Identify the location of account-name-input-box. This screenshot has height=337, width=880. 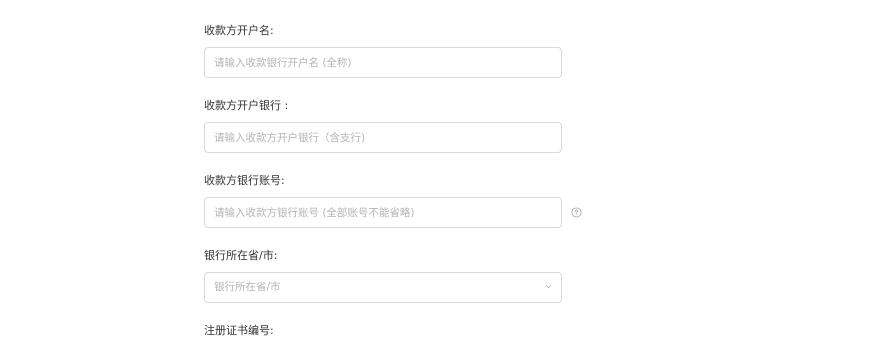
(383, 62).